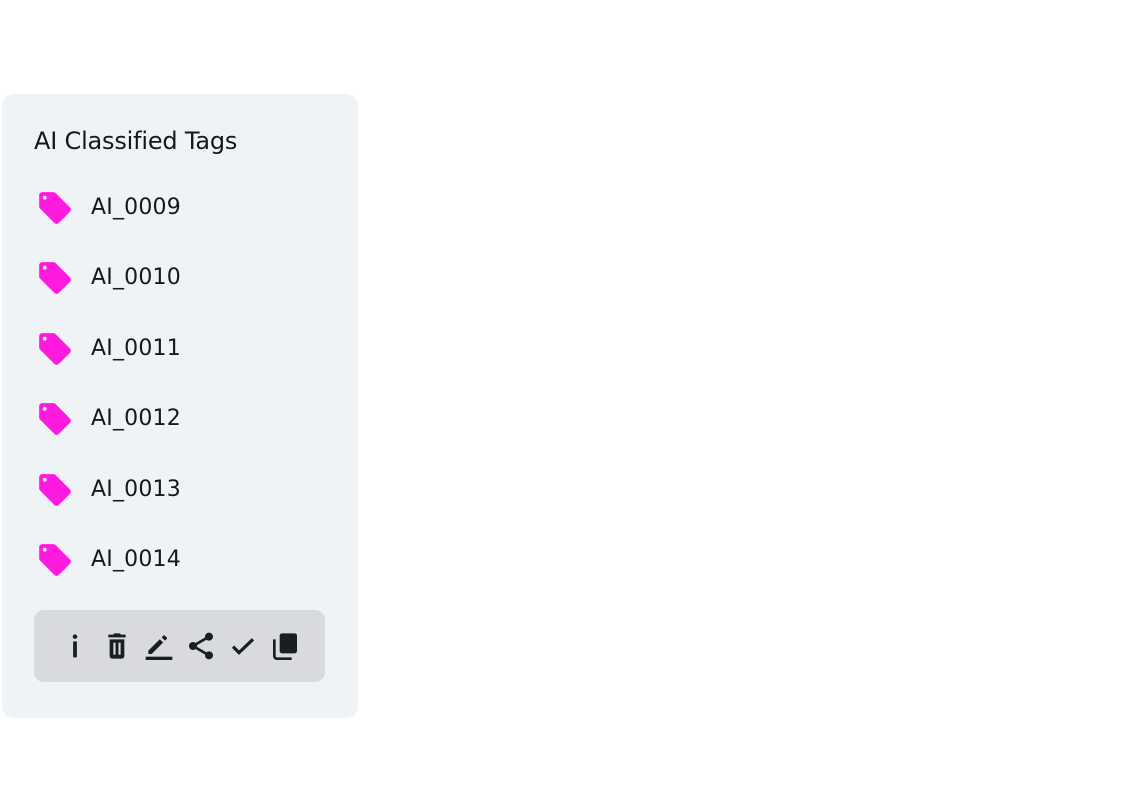  Describe the element at coordinates (184, 208) in the screenshot. I see `tag-item: AI_0009` at that location.